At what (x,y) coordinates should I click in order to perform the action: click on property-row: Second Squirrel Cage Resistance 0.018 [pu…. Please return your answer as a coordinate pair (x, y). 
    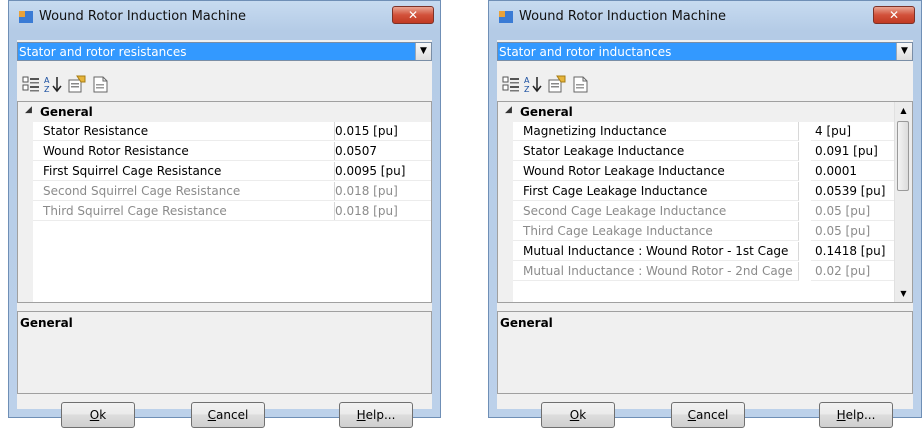
    Looking at the image, I should click on (232, 192).